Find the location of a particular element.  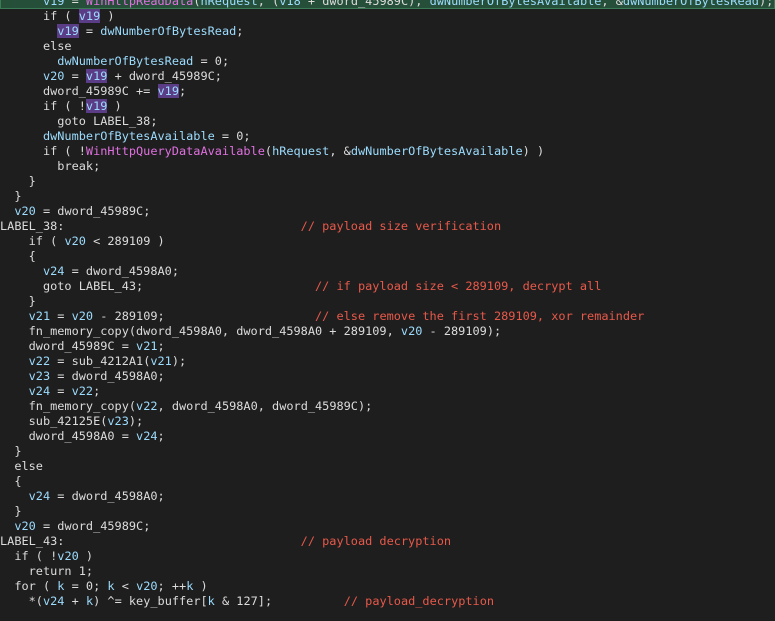

code-token: ) ^= key_buffer[ is located at coordinates (150, 601).